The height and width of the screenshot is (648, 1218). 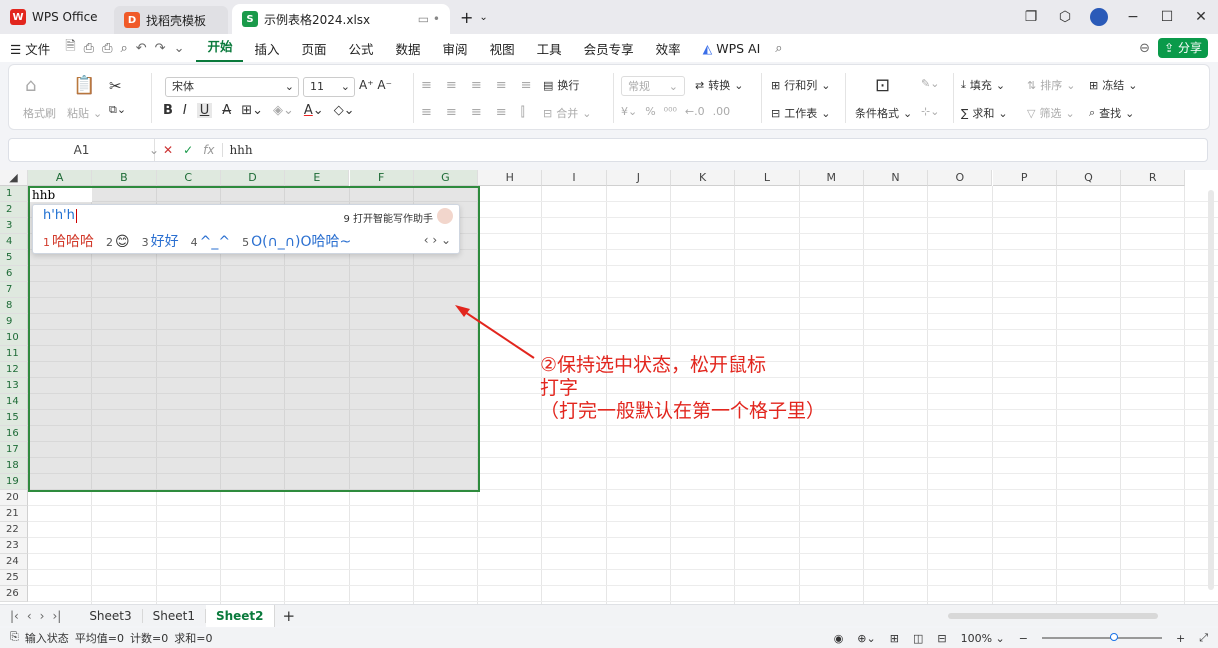 What do you see at coordinates (941, 638) in the screenshot?
I see `page-break-icon: ⊟` at bounding box center [941, 638].